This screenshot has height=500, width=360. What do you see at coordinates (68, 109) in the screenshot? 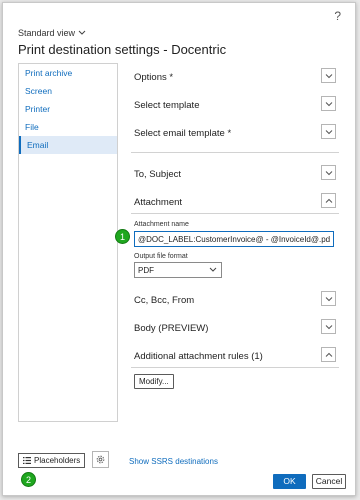
I see `nav-item-printer: Printer` at bounding box center [68, 109].